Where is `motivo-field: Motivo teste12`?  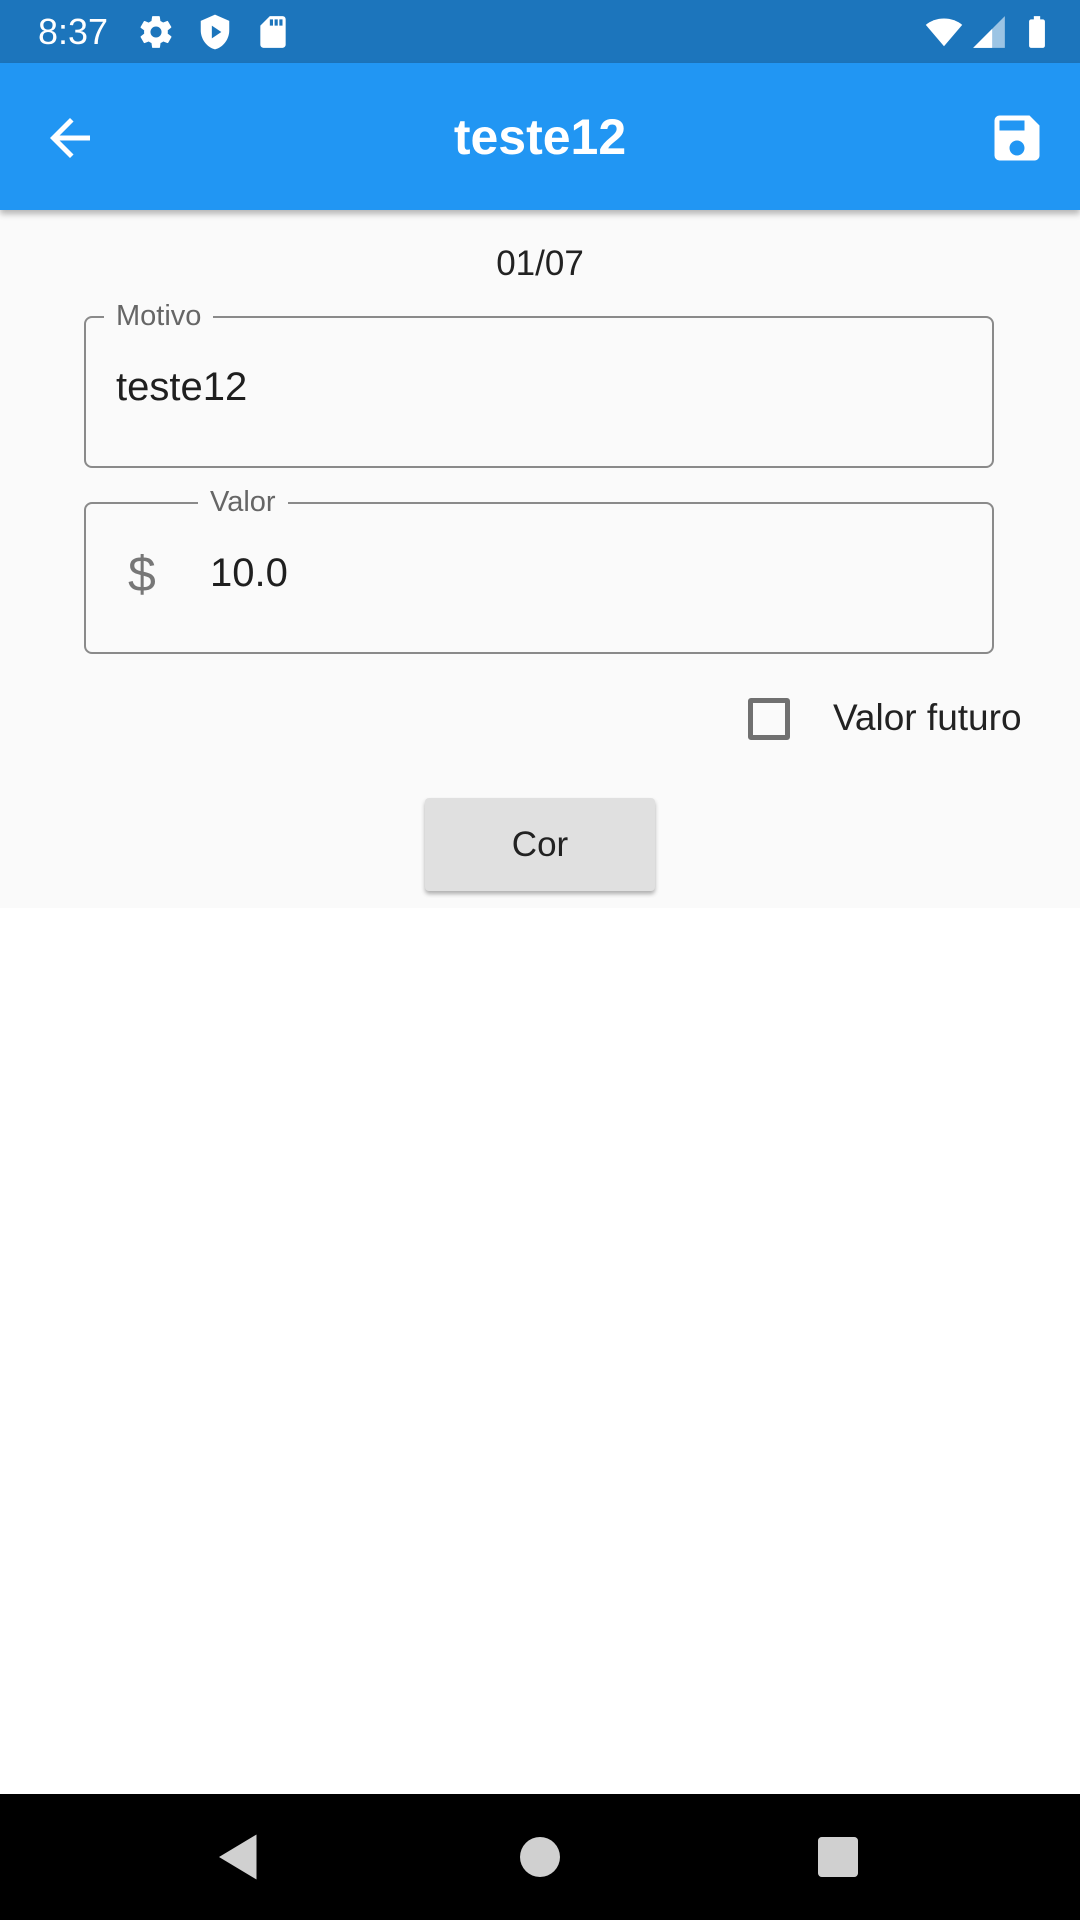
motivo-field: Motivo teste12 is located at coordinates (539, 384).